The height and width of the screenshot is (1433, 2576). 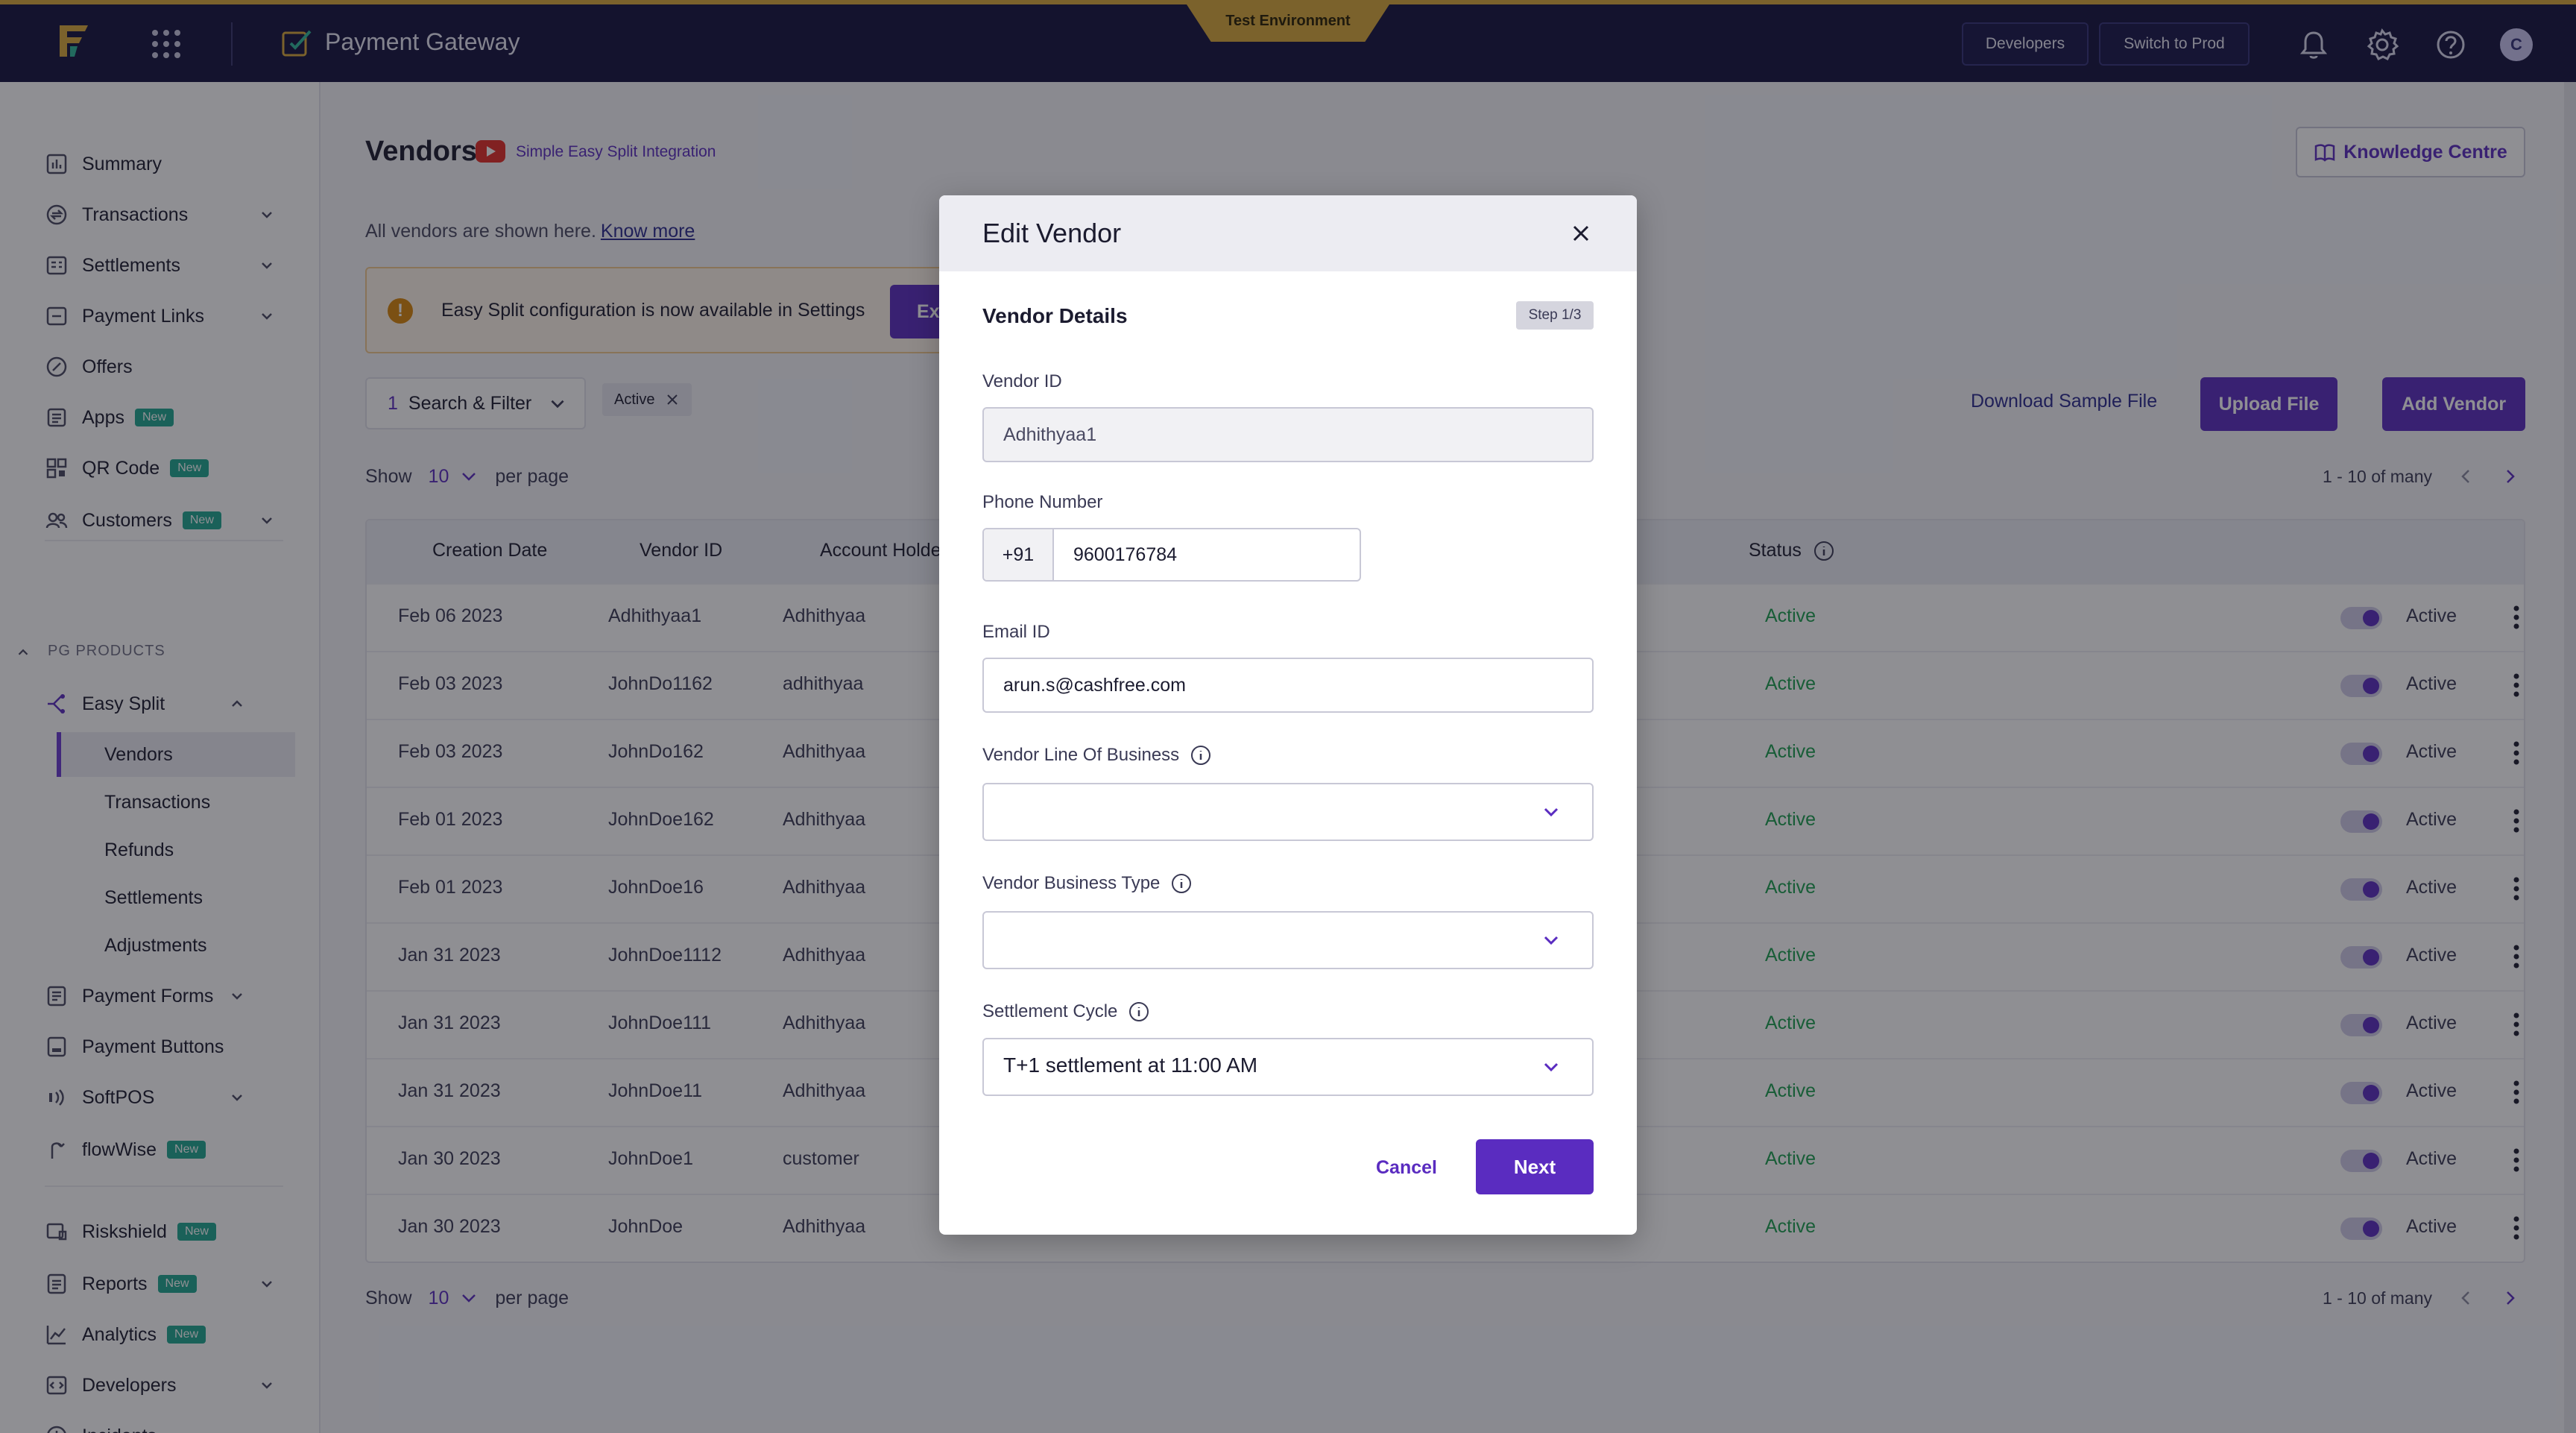 What do you see at coordinates (1288, 233) in the screenshot?
I see `modal-header: Edit Vendor` at bounding box center [1288, 233].